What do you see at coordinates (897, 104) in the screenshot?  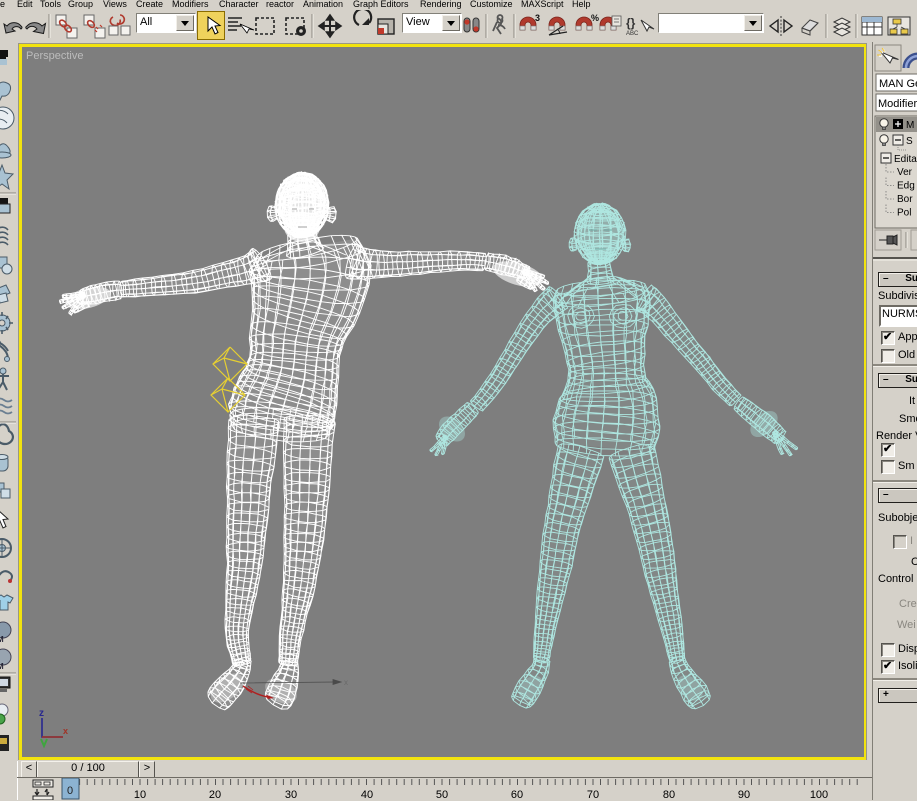 I see `svg-text: Modifier L` at bounding box center [897, 104].